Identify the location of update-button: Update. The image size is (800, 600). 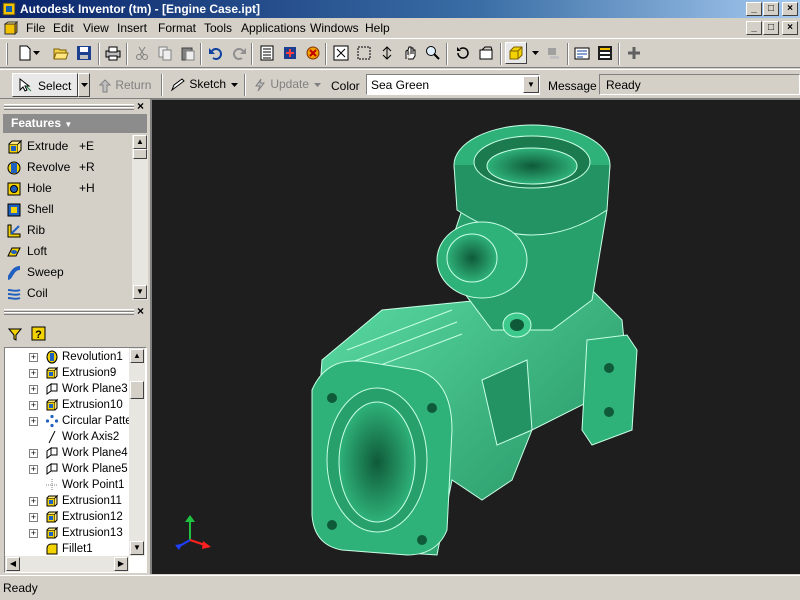
(281, 84).